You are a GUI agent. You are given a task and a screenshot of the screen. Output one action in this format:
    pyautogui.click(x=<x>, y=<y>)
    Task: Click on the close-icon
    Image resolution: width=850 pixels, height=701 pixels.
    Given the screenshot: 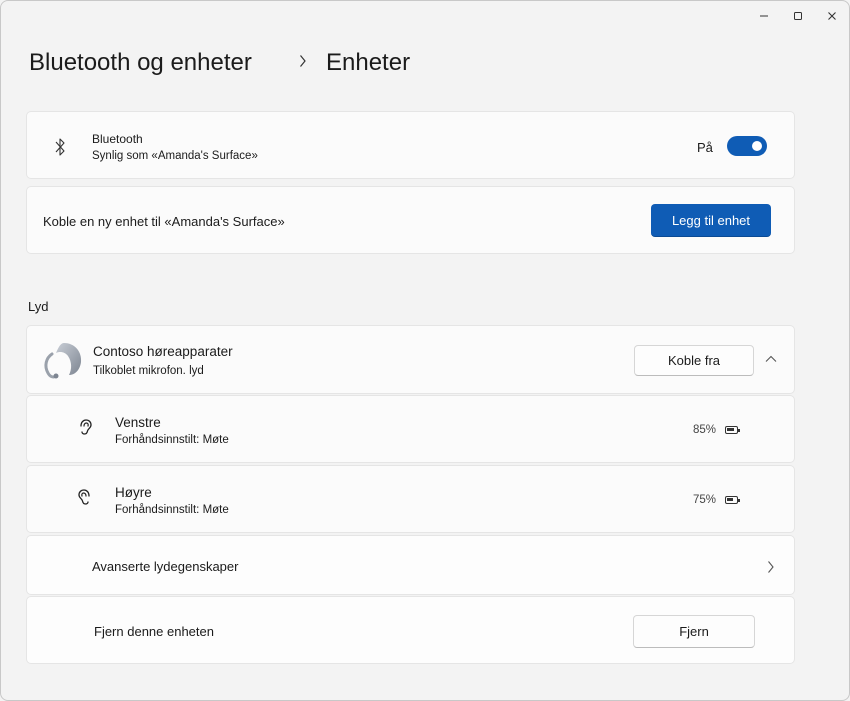 What is the action you would take?
    pyautogui.click(x=832, y=16)
    